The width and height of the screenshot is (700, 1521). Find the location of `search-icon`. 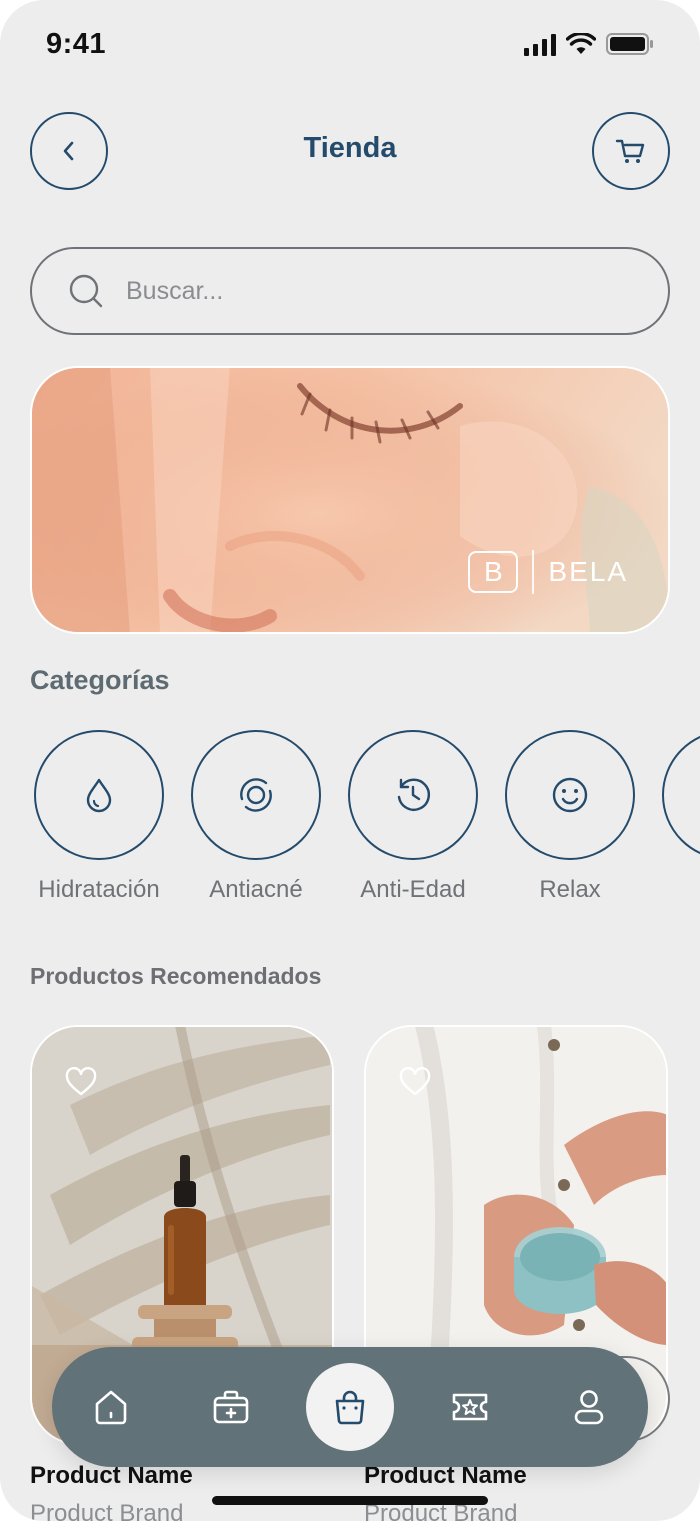

search-icon is located at coordinates (86, 291).